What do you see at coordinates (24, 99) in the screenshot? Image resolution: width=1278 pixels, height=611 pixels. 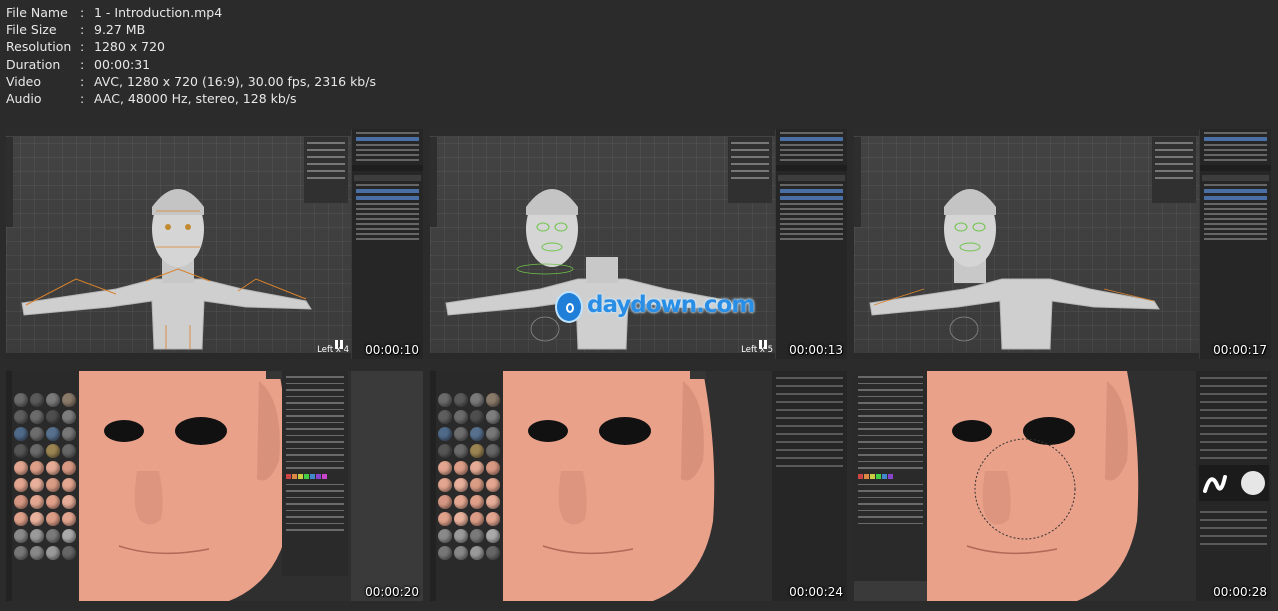 I see `info-key: Audio` at bounding box center [24, 99].